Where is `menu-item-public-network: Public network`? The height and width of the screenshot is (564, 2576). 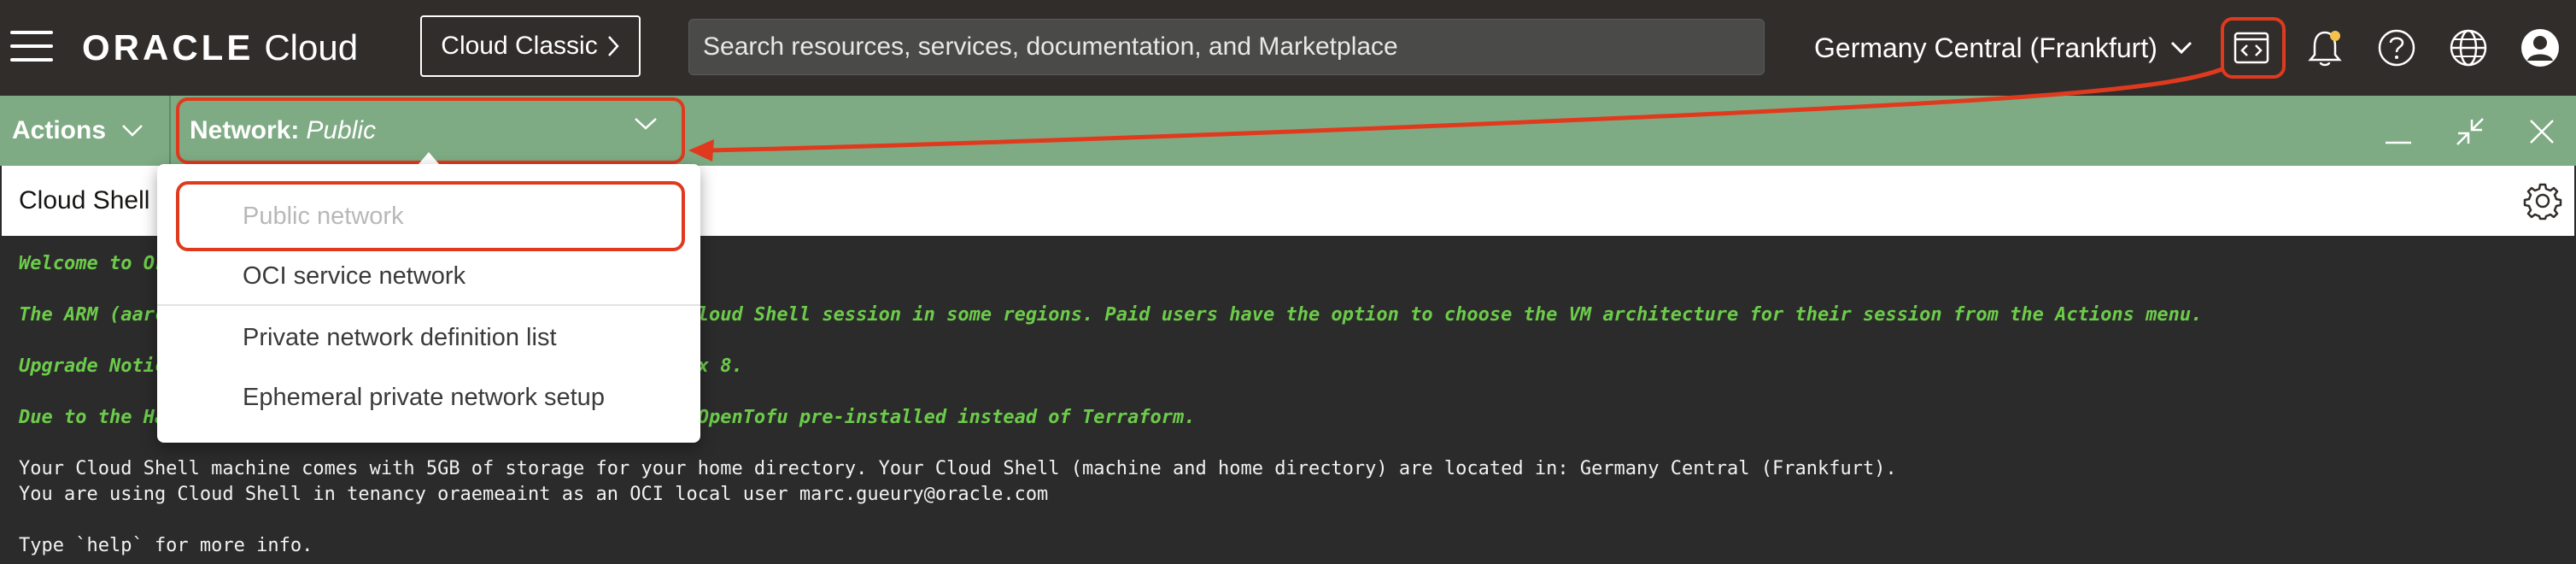
menu-item-public-network: Public network is located at coordinates (428, 216).